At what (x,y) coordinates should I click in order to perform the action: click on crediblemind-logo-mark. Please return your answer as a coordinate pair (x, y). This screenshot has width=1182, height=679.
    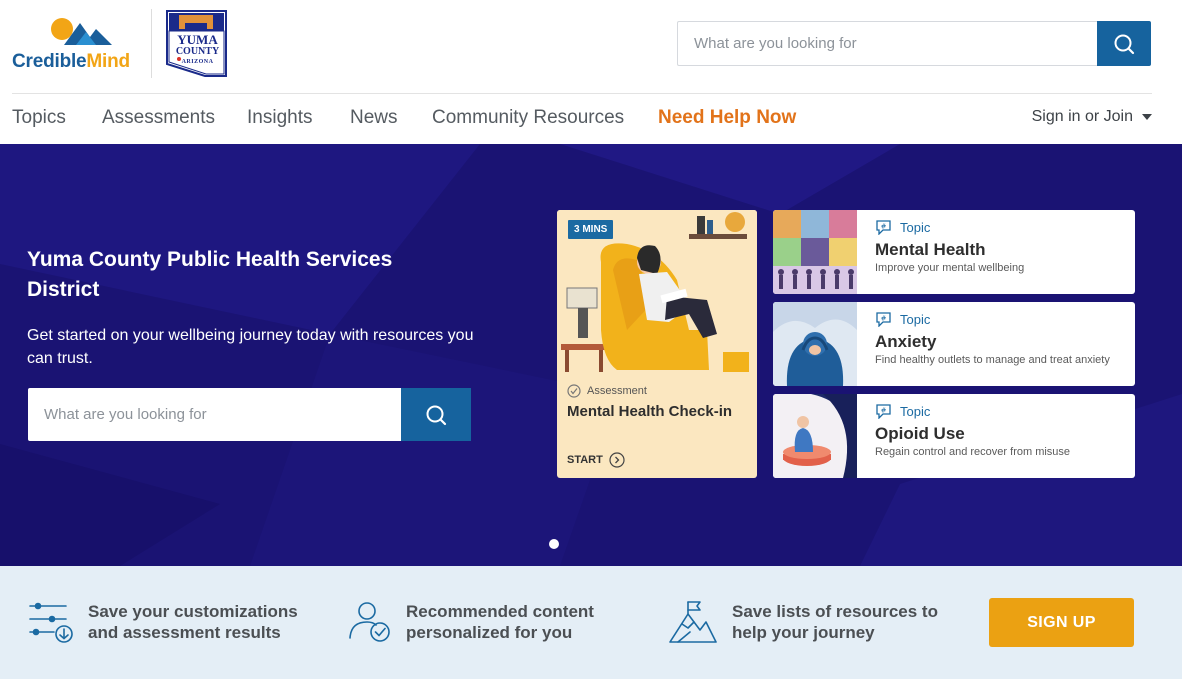
    Looking at the image, I should click on (81, 31).